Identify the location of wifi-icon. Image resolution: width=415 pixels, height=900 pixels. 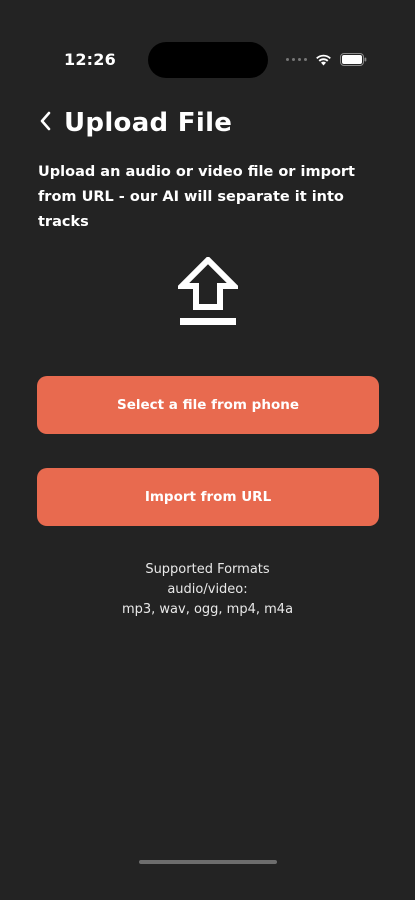
(323, 59).